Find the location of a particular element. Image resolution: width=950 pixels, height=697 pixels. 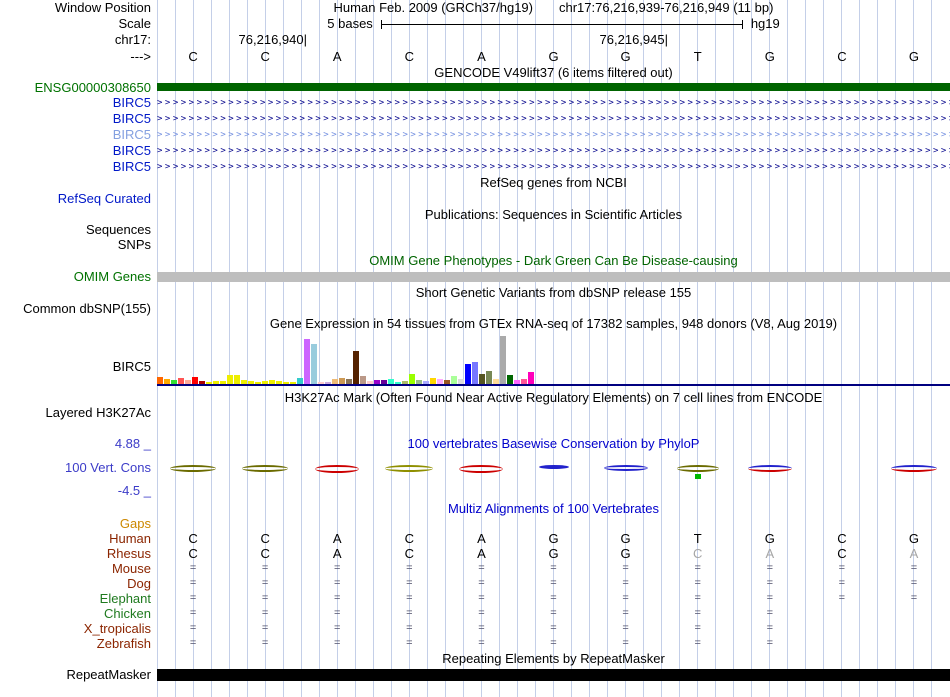

conservation-track-label: 100 Vert. Cons is located at coordinates (75, 467).